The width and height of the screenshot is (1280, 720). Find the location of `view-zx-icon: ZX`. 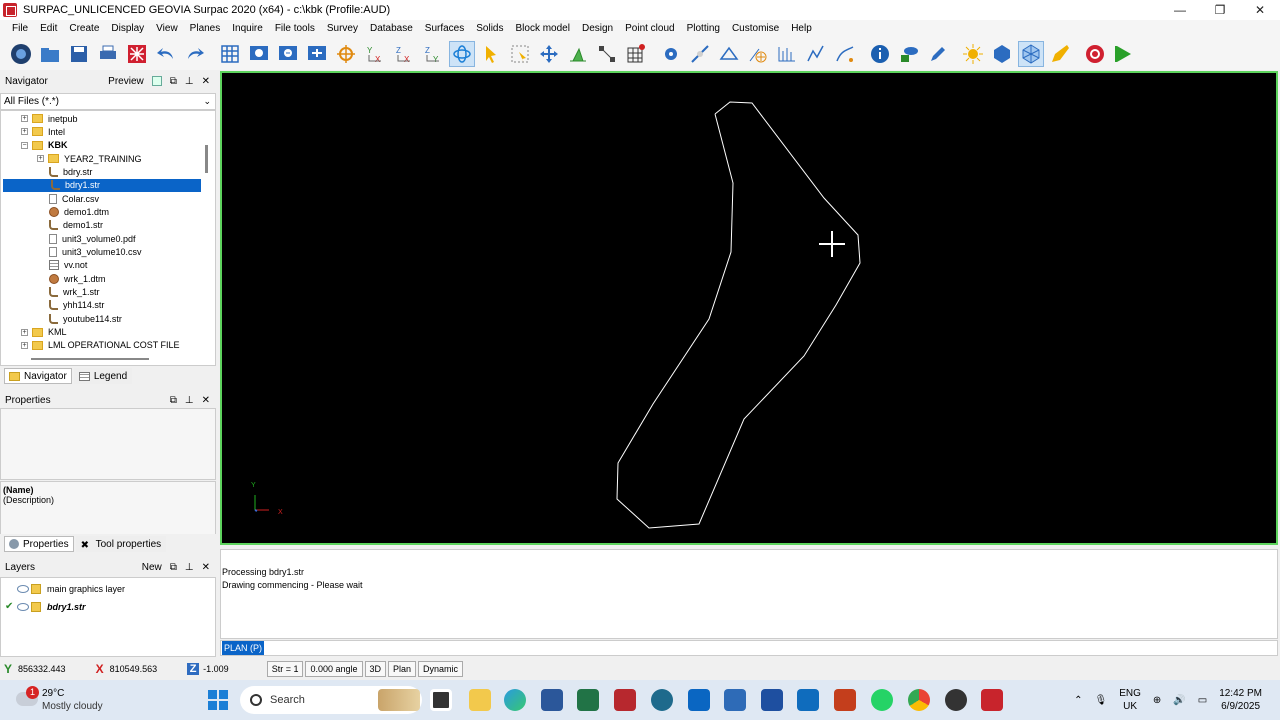

view-zx-icon: ZX is located at coordinates (404, 54).